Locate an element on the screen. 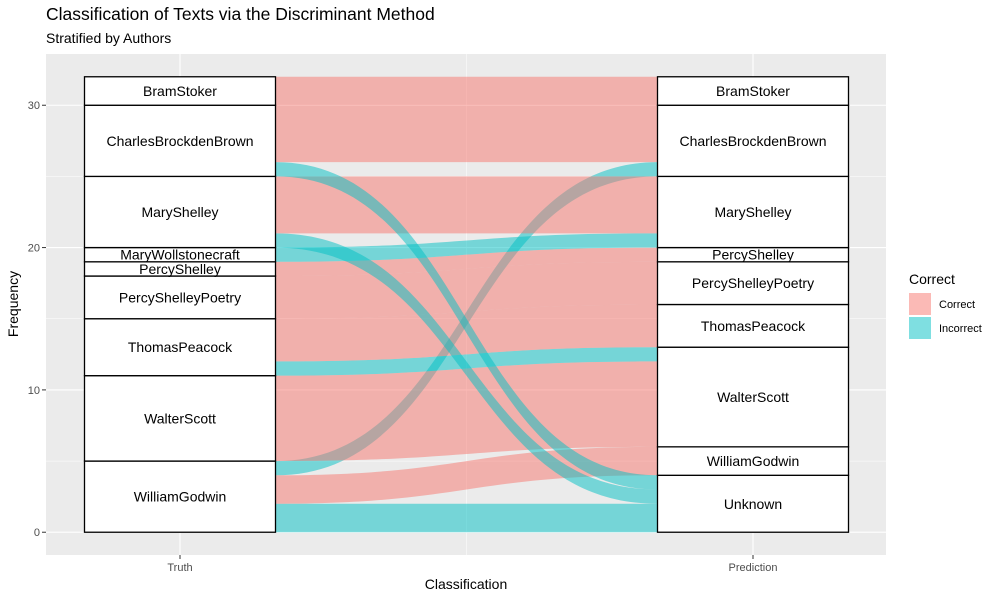  prediction-stratum-WalterScott: WalterScott is located at coordinates (753, 397).